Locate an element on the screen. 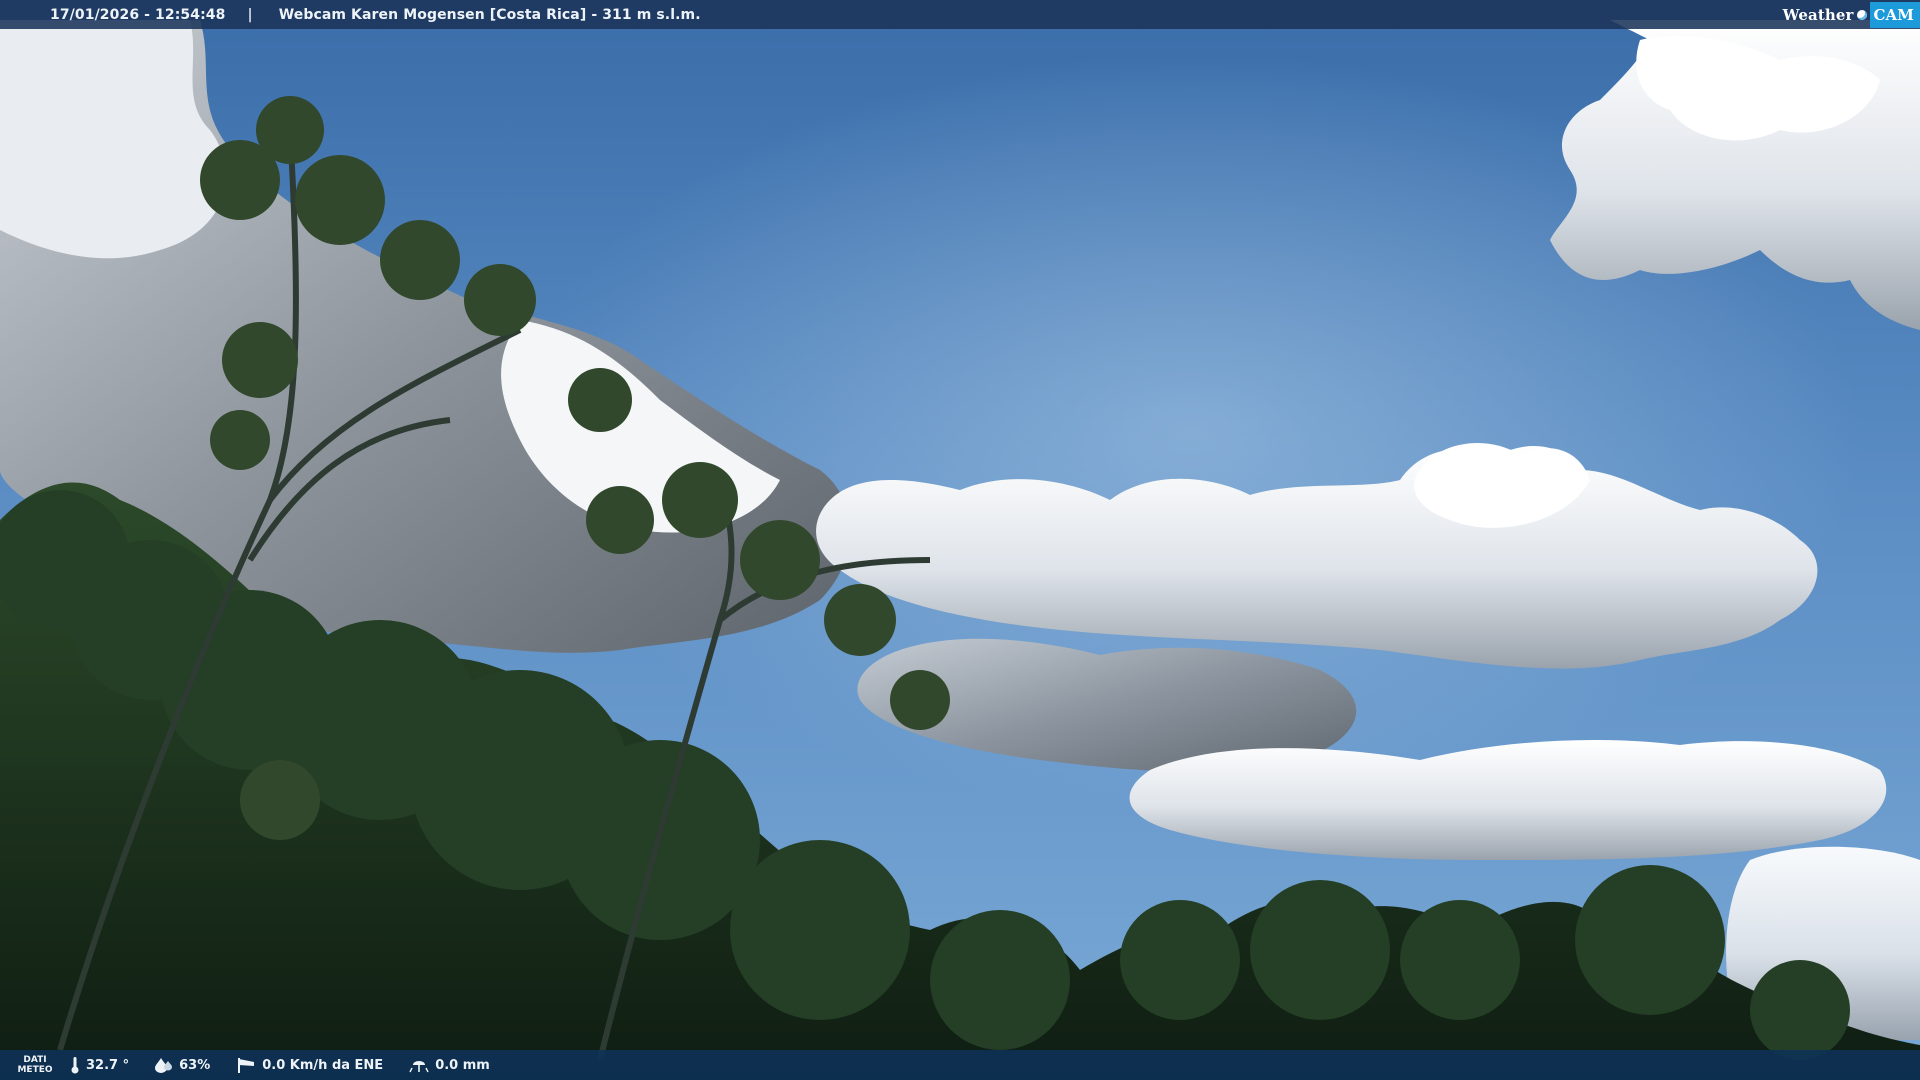  rain-gauge-icon is located at coordinates (419, 1067).